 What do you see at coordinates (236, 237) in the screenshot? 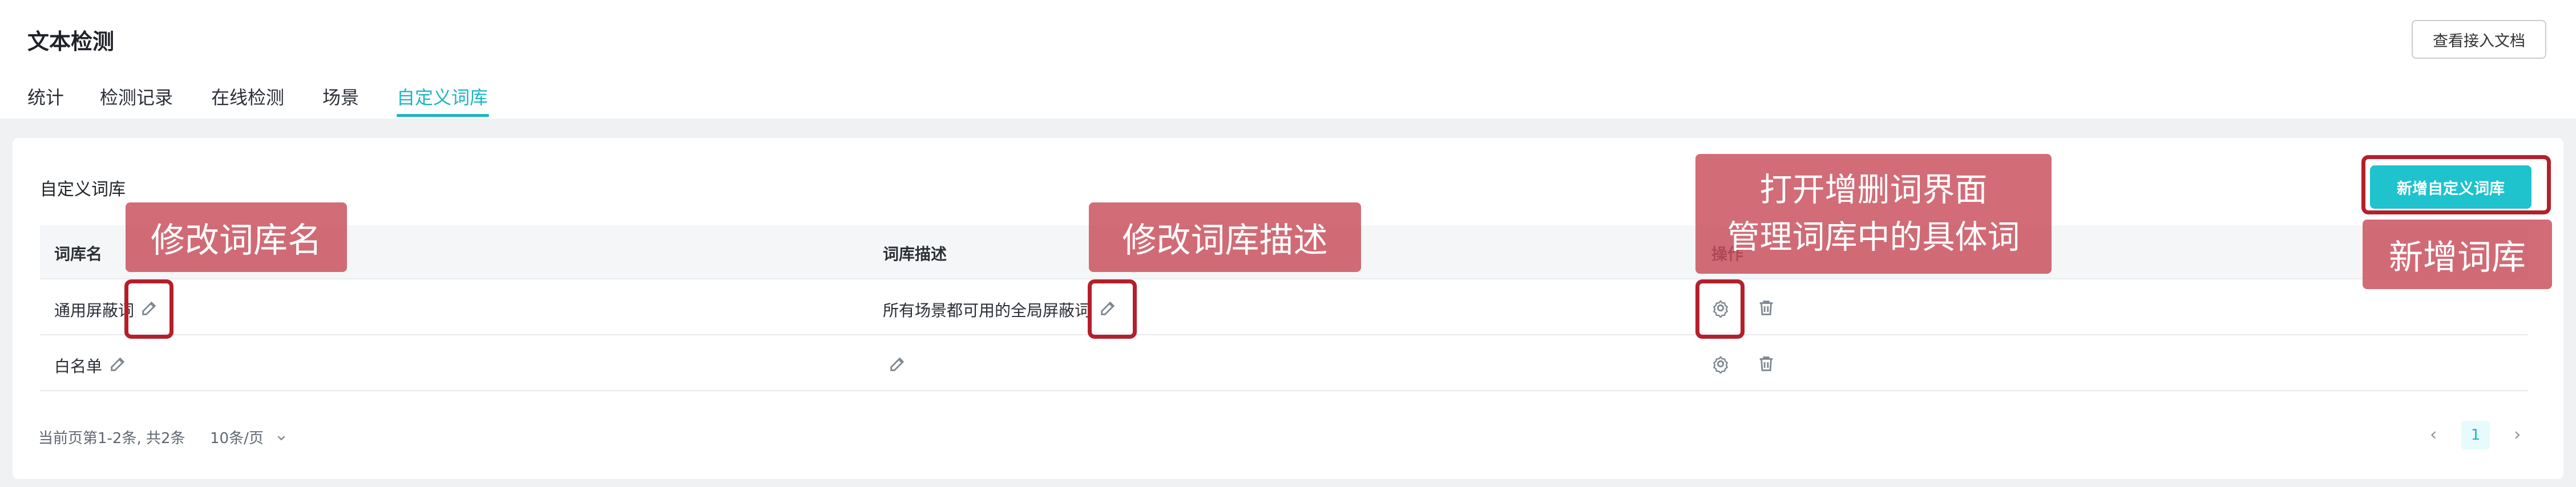
I see `annotation-edit-name: 修改词库名` at bounding box center [236, 237].